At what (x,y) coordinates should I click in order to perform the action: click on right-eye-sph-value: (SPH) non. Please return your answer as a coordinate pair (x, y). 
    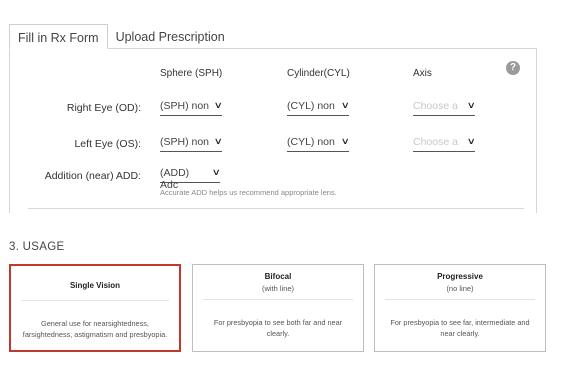
    Looking at the image, I should click on (185, 106).